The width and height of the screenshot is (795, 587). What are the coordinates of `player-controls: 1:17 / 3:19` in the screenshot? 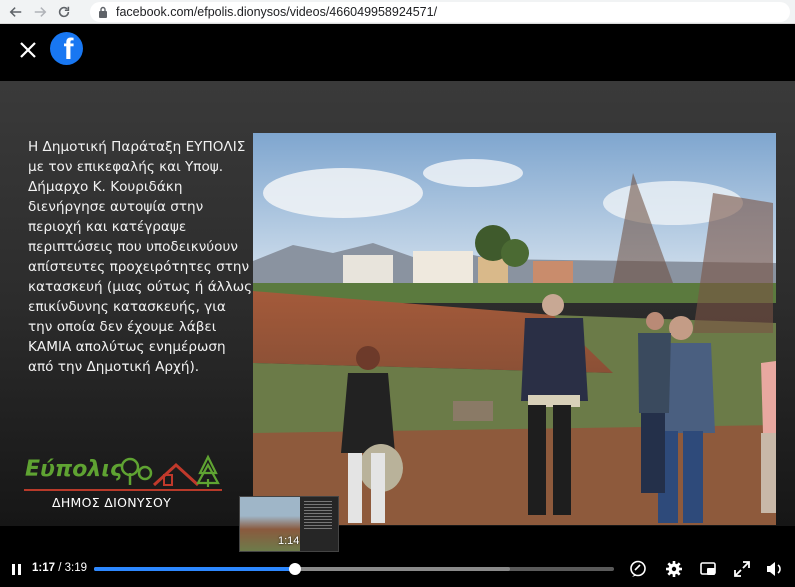 It's located at (397, 569).